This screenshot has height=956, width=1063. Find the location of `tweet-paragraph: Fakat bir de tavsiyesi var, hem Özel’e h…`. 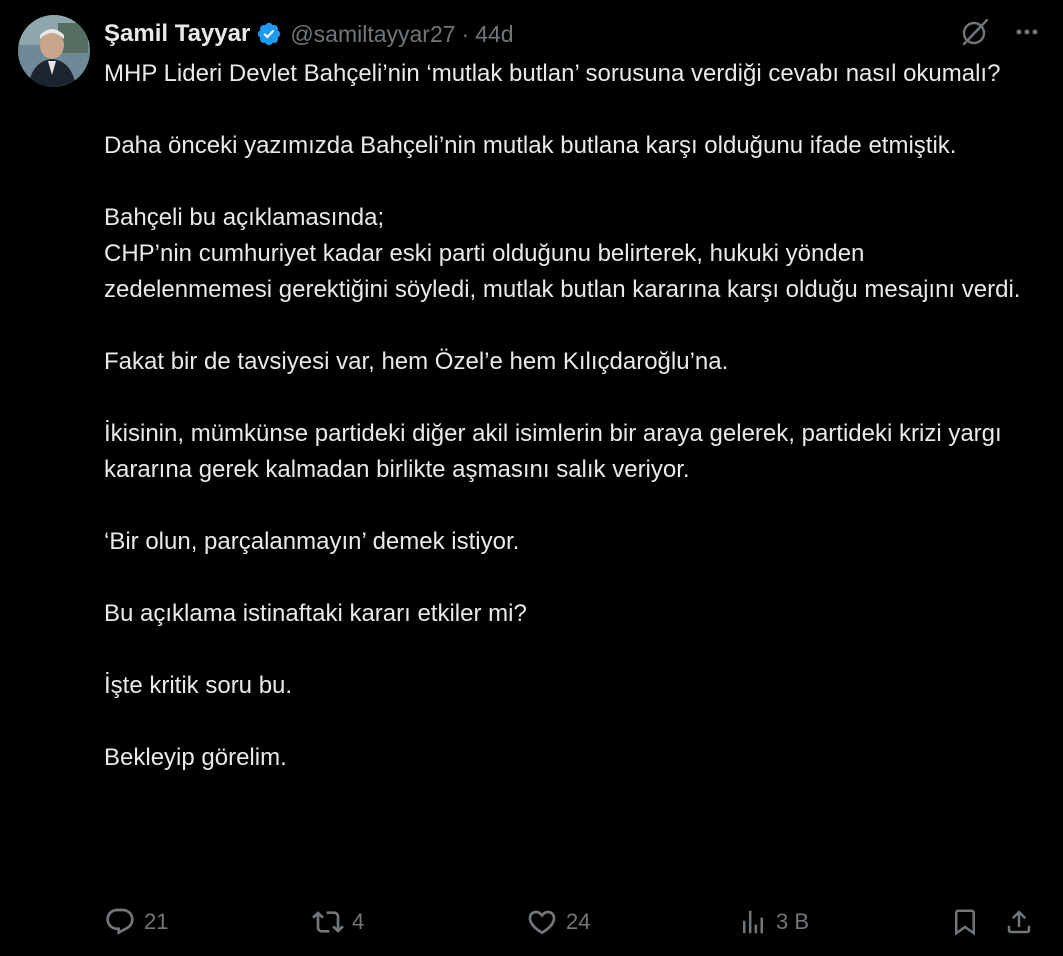

tweet-paragraph: Fakat bir de tavsiyesi var, hem Özel’e h… is located at coordinates (416, 361).